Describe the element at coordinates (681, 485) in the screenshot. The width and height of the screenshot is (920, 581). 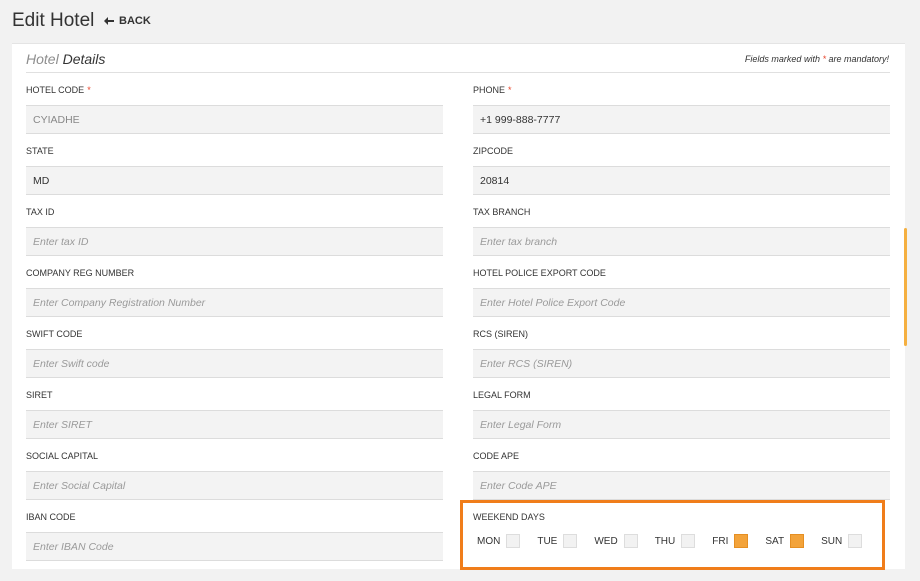
I see `code-ape-input` at that location.